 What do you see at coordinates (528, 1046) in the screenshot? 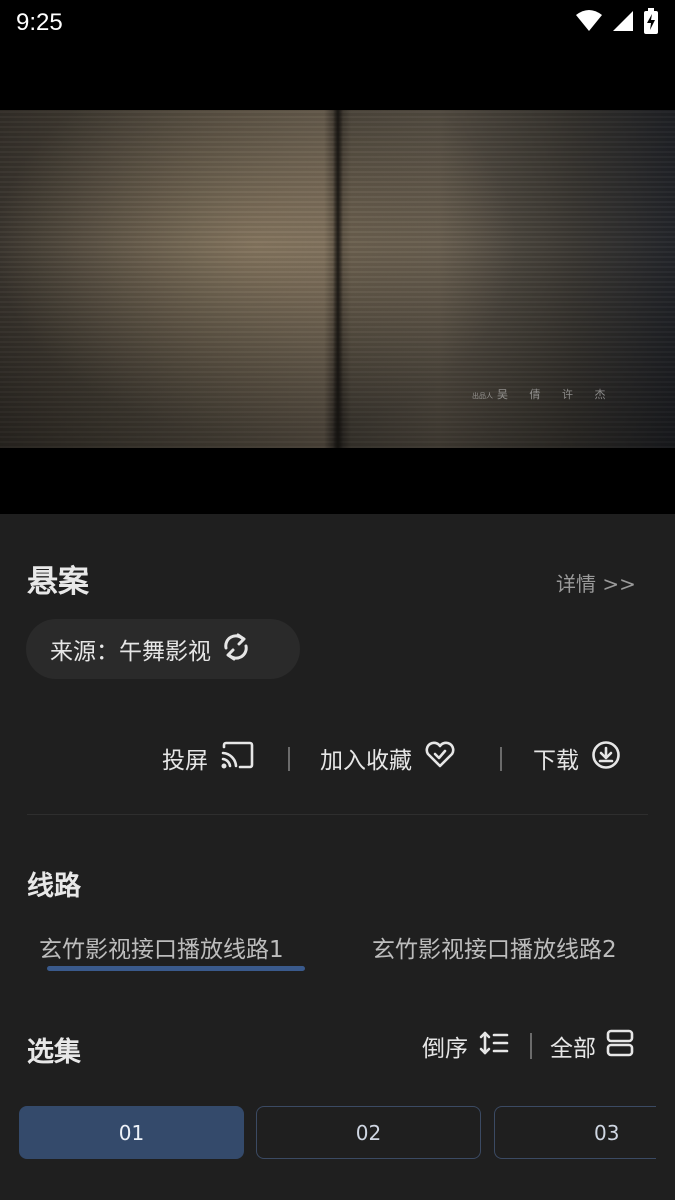
I see `episode-controls: 倒序 全部` at bounding box center [528, 1046].